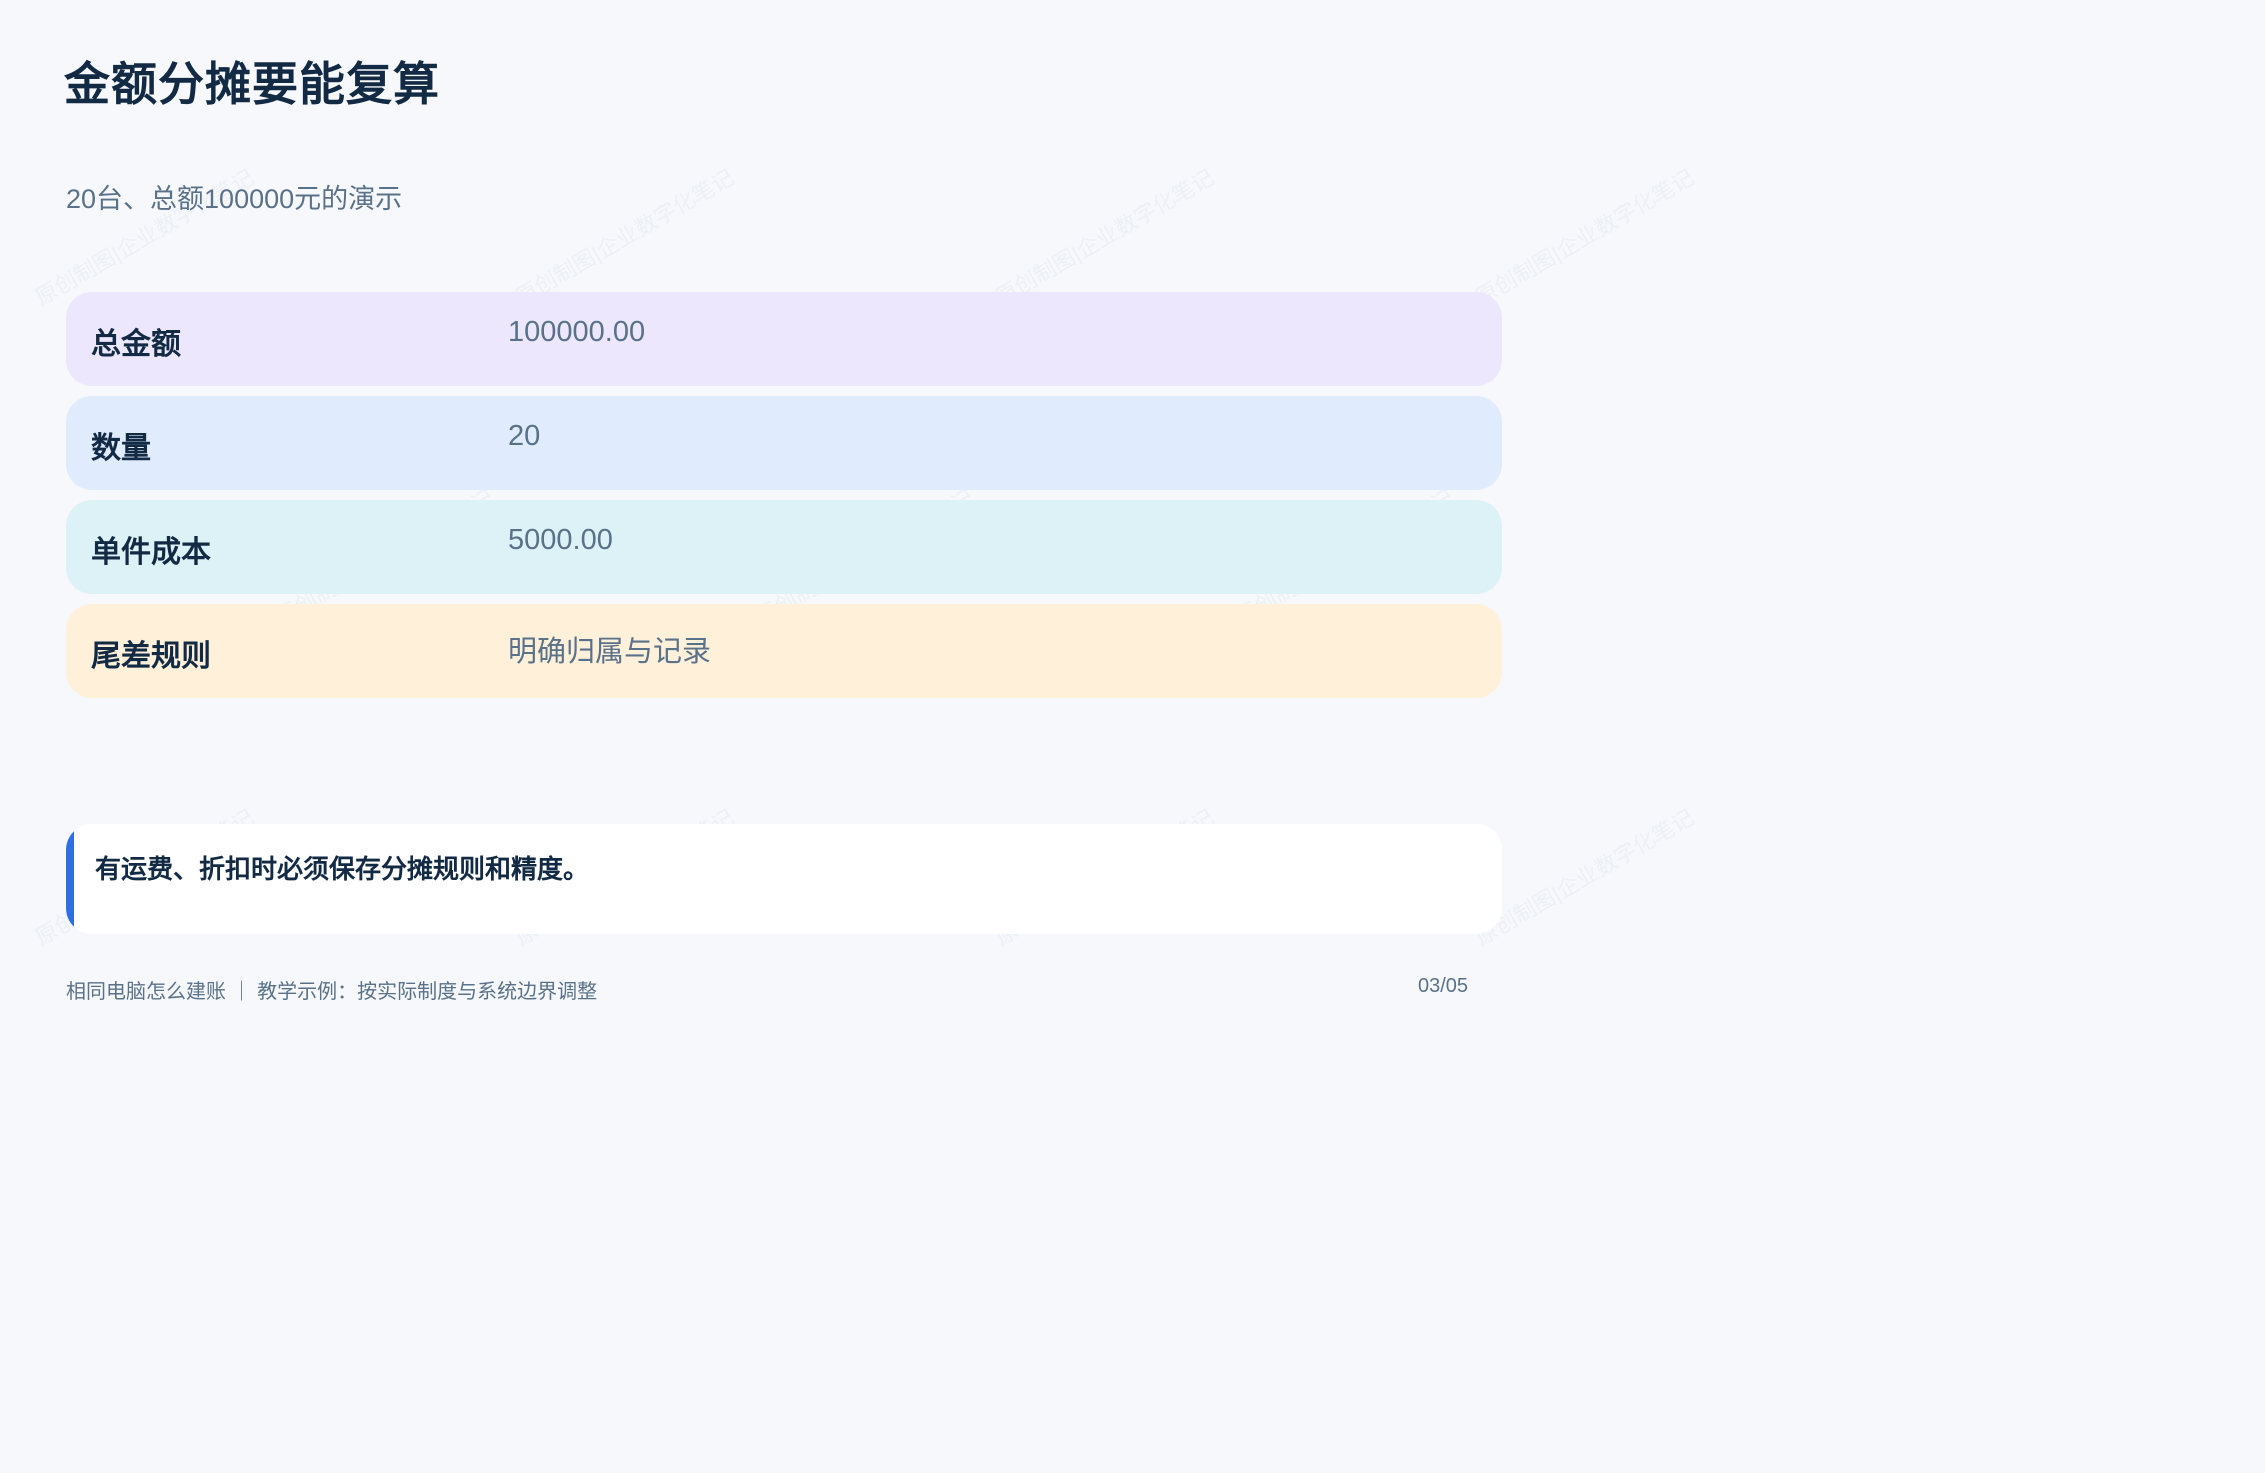 Image resolution: width=2265 pixels, height=1473 pixels. Describe the element at coordinates (784, 339) in the screenshot. I see `row-total-amount: 总金额 100000.00` at that location.